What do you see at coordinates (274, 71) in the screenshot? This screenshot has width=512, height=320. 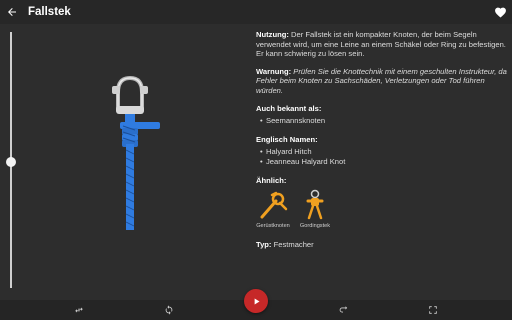 I see `warning-label: Warnung:` at bounding box center [274, 71].